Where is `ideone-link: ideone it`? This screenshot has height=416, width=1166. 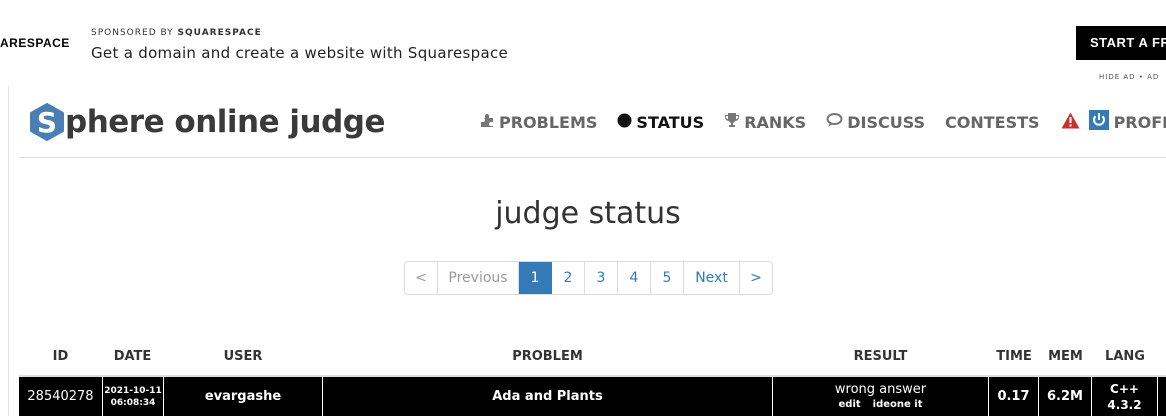 ideone-link: ideone it is located at coordinates (898, 404).